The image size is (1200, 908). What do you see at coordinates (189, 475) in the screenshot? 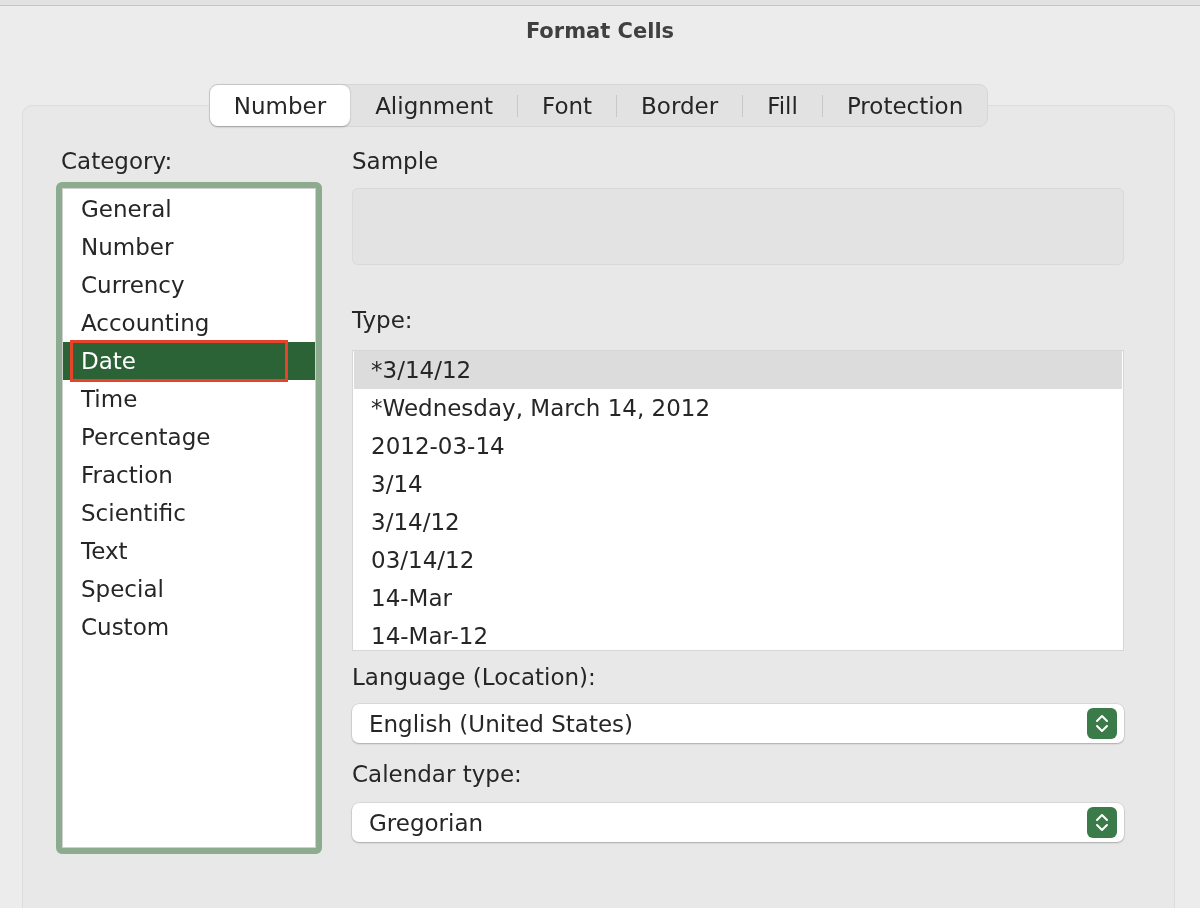
I see `category-item: Fraction` at bounding box center [189, 475].